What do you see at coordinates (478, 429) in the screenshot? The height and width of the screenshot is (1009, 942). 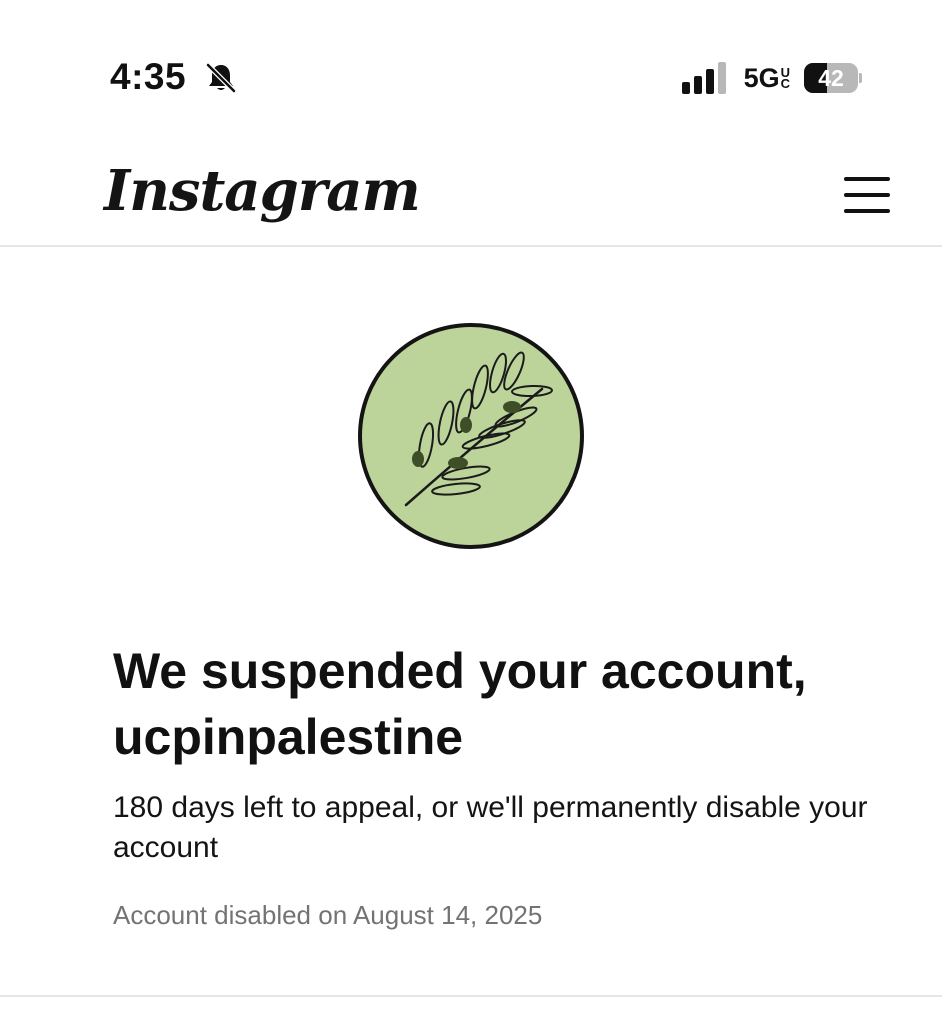 I see `olive-branch-icon` at bounding box center [478, 429].